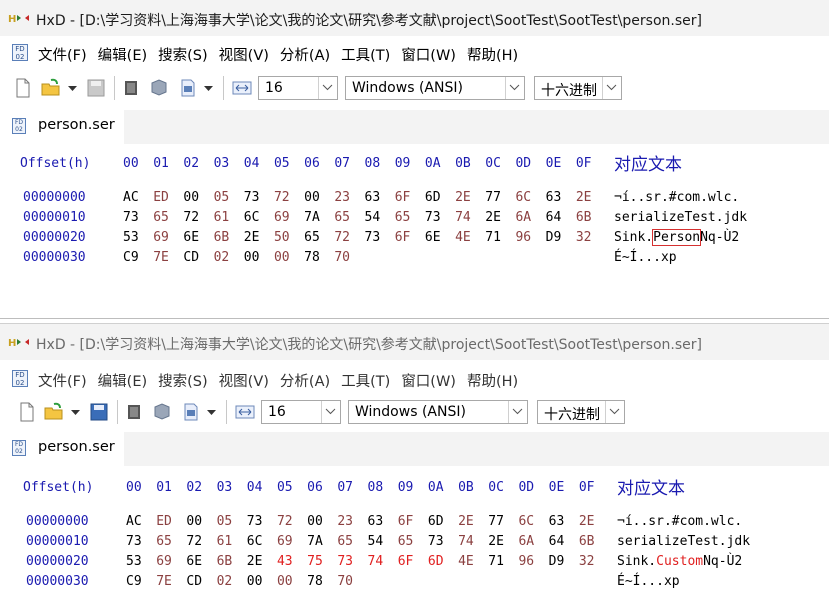  Describe the element at coordinates (676, 237) in the screenshot. I see `row-text: Sink.PersonNq-Ù2` at that location.